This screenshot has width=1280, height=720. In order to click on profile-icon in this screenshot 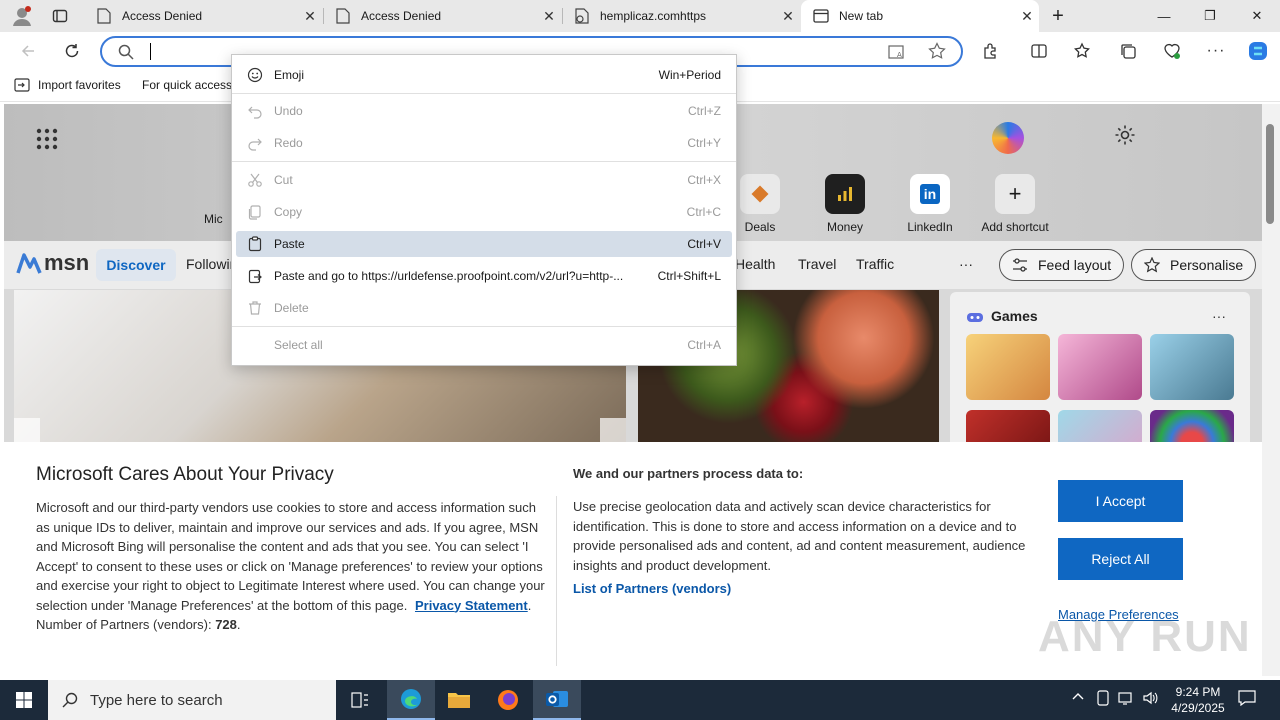, I will do `click(22, 16)`.